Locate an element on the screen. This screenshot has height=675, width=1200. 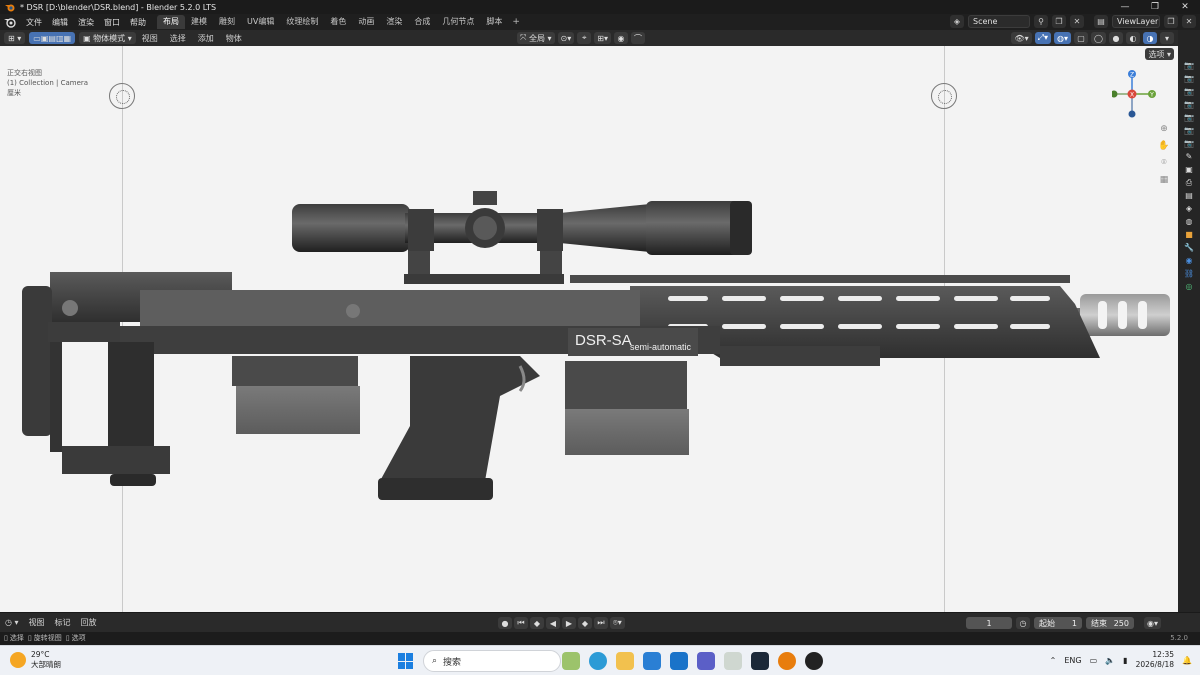
timeline-options-icon: ◉▾ is located at coordinates (1152, 623).